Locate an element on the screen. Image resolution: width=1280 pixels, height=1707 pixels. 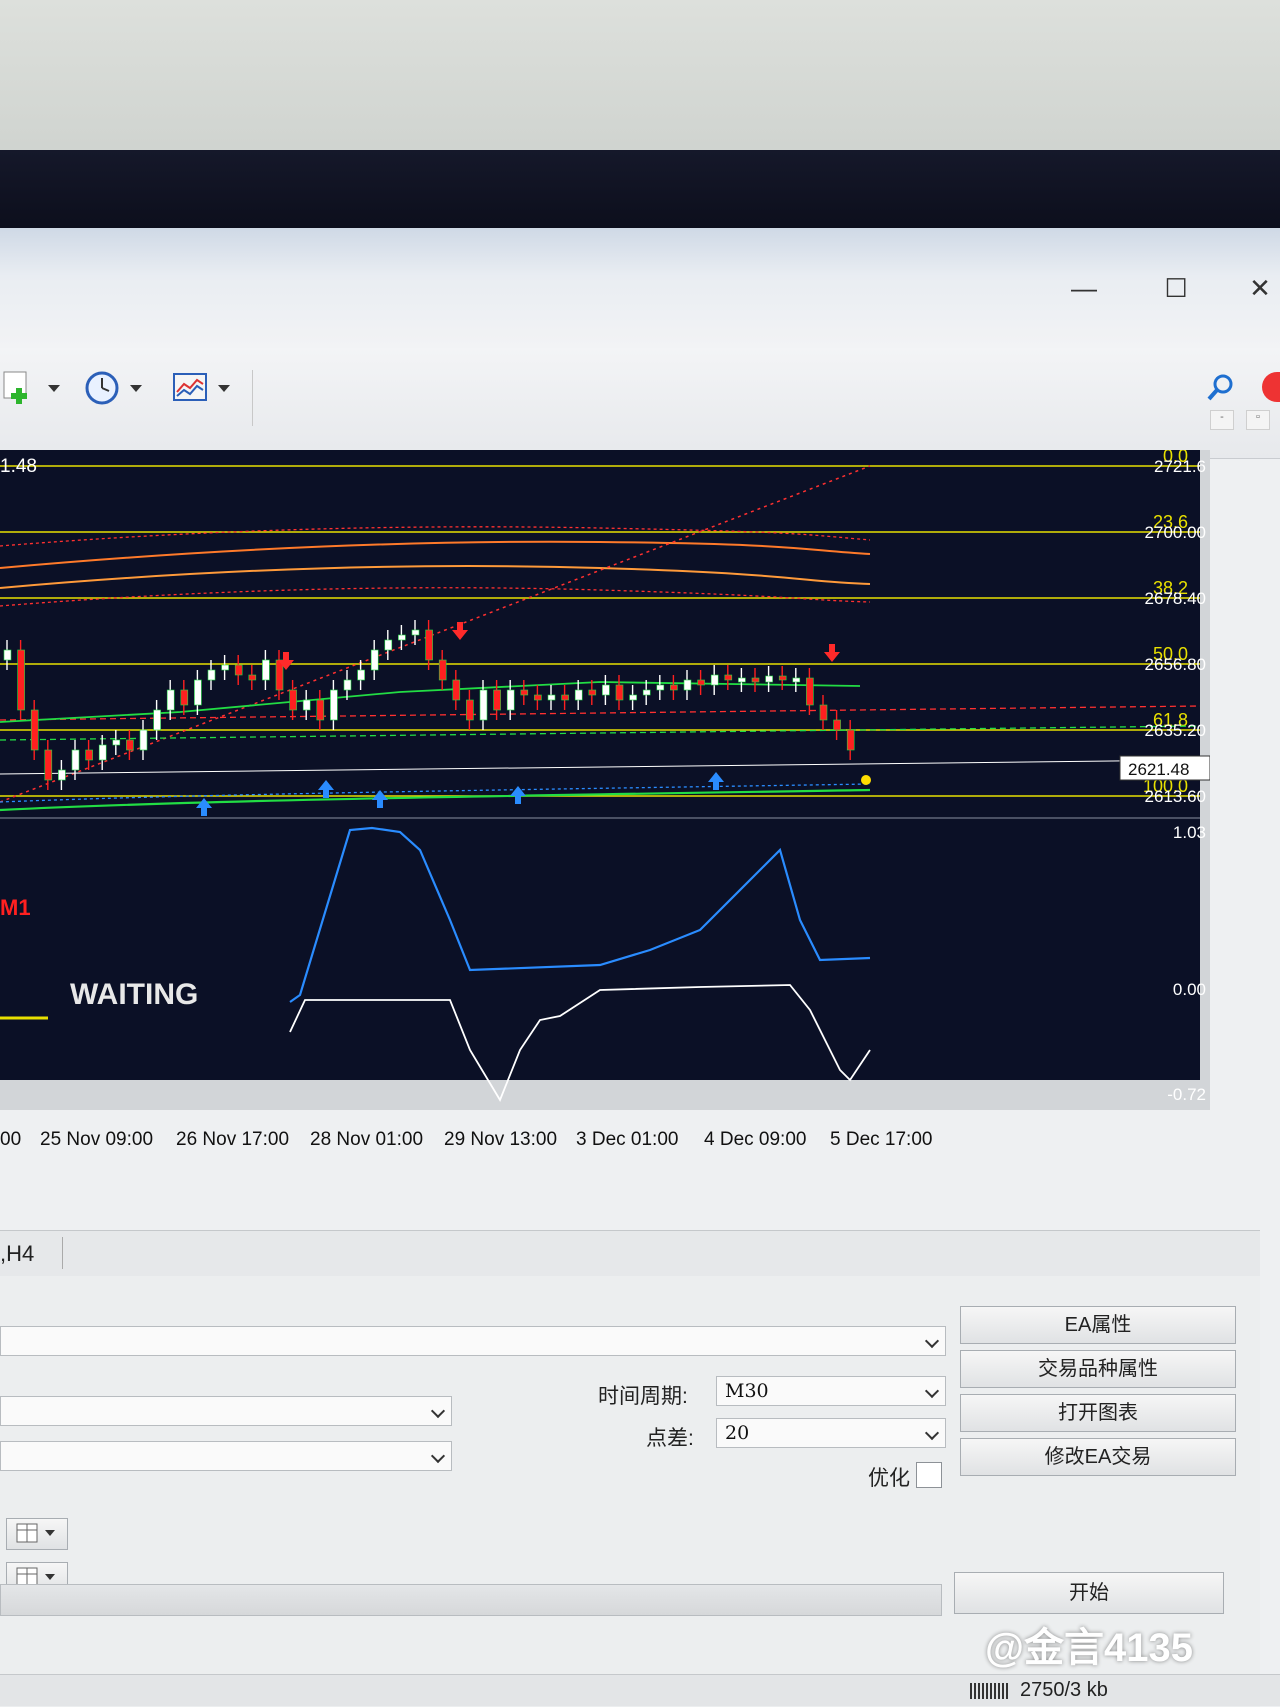
chart-tab-symbol: ,H4 is located at coordinates (17, 1254).